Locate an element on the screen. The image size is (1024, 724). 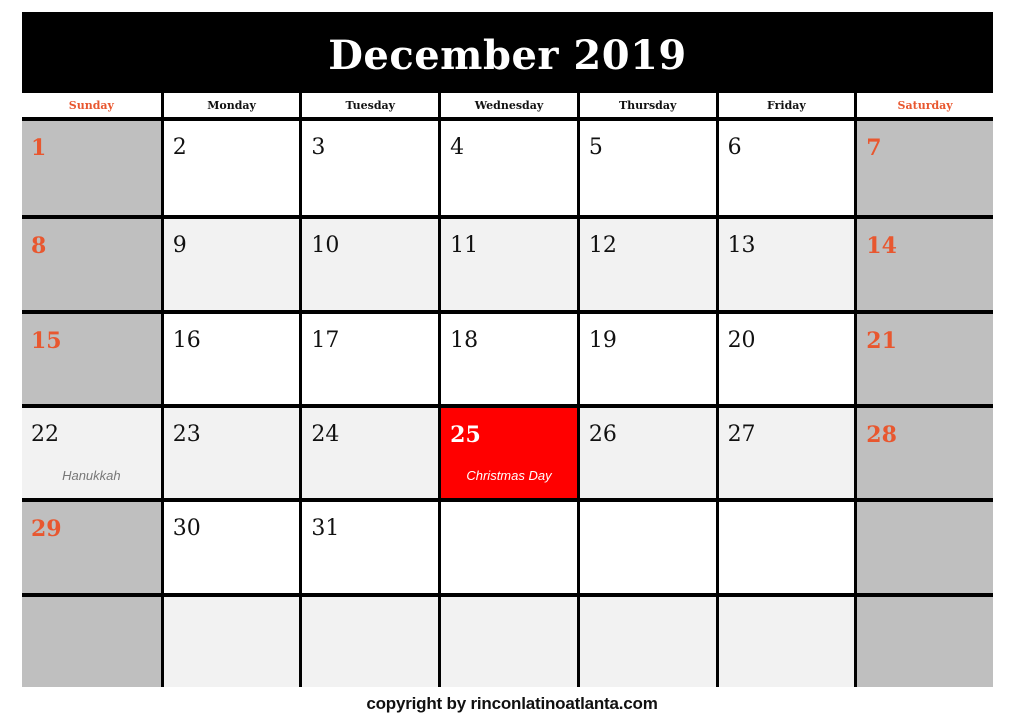
day-number: 2 is located at coordinates (179, 147).